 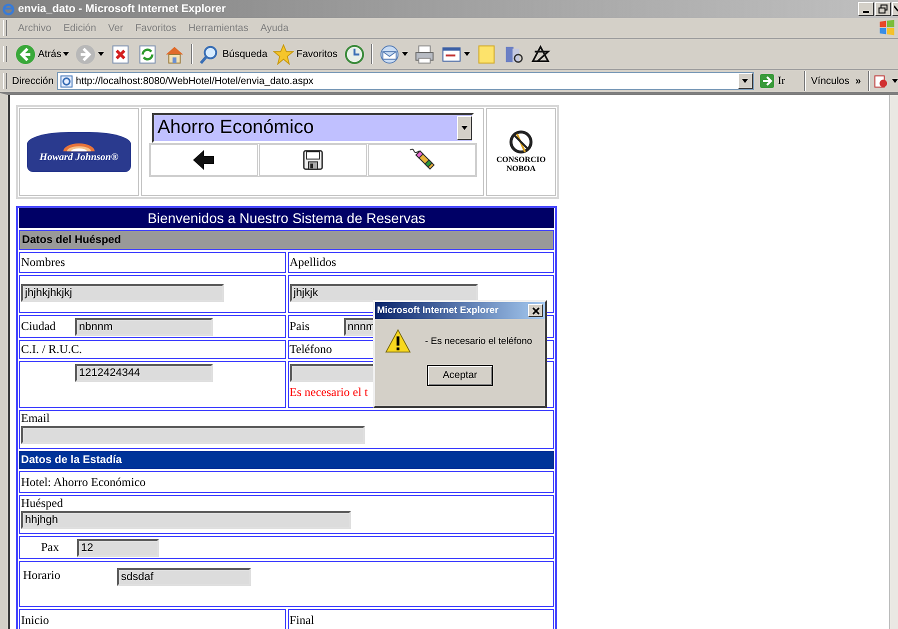 I want to click on left-arrow-icon, so click(x=203, y=160).